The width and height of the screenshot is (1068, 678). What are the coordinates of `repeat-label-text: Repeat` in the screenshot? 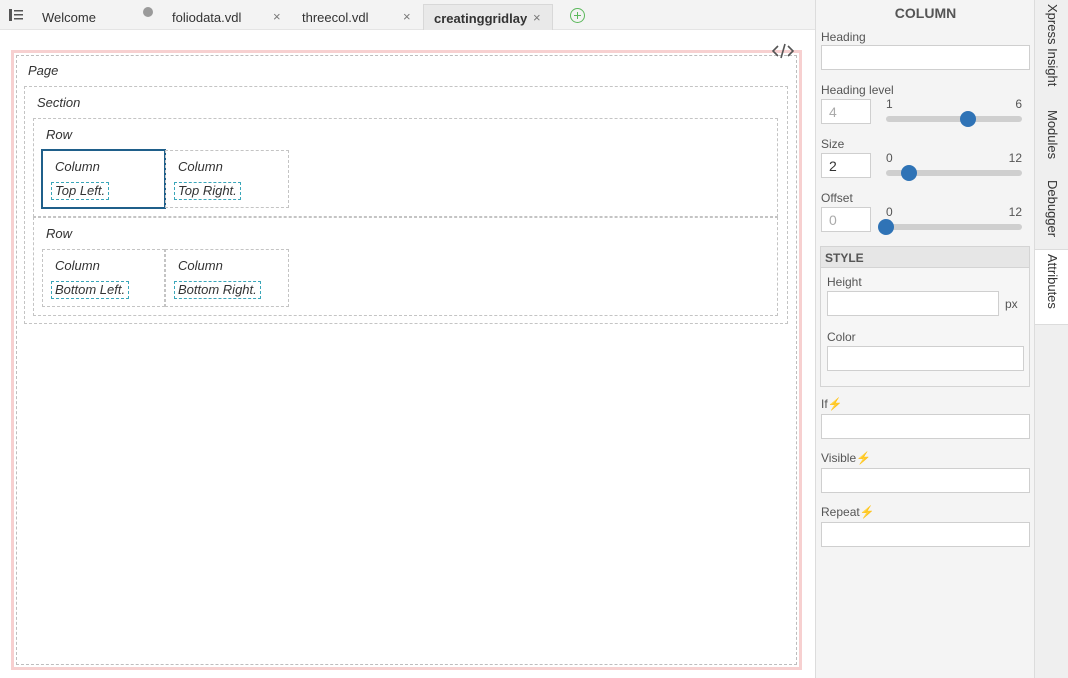 It's located at (840, 512).